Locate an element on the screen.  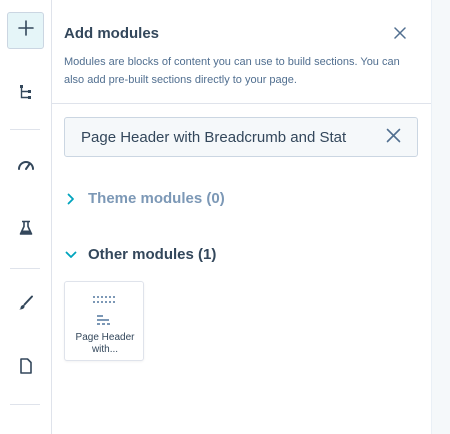
optimize-button is located at coordinates (25, 166).